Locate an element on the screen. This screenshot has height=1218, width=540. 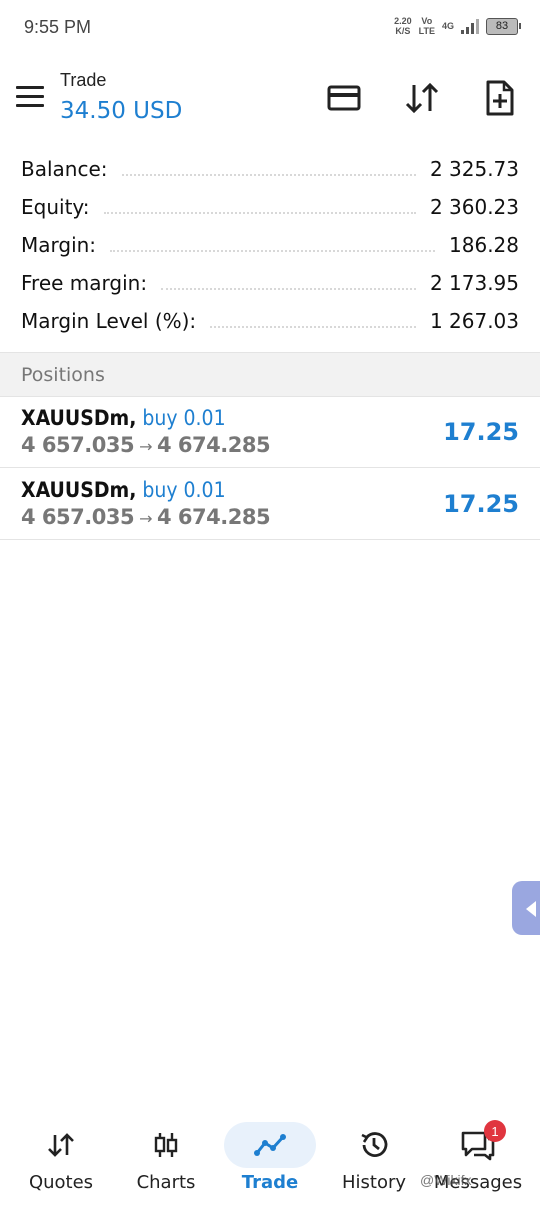
summary-margin-row: Margin: 186.28 is located at coordinates (270, 245).